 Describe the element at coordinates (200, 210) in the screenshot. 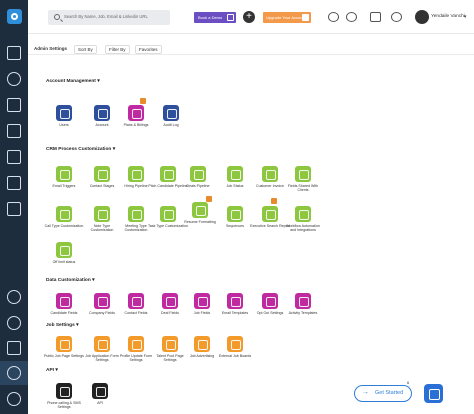

I see `resume-icon` at that location.